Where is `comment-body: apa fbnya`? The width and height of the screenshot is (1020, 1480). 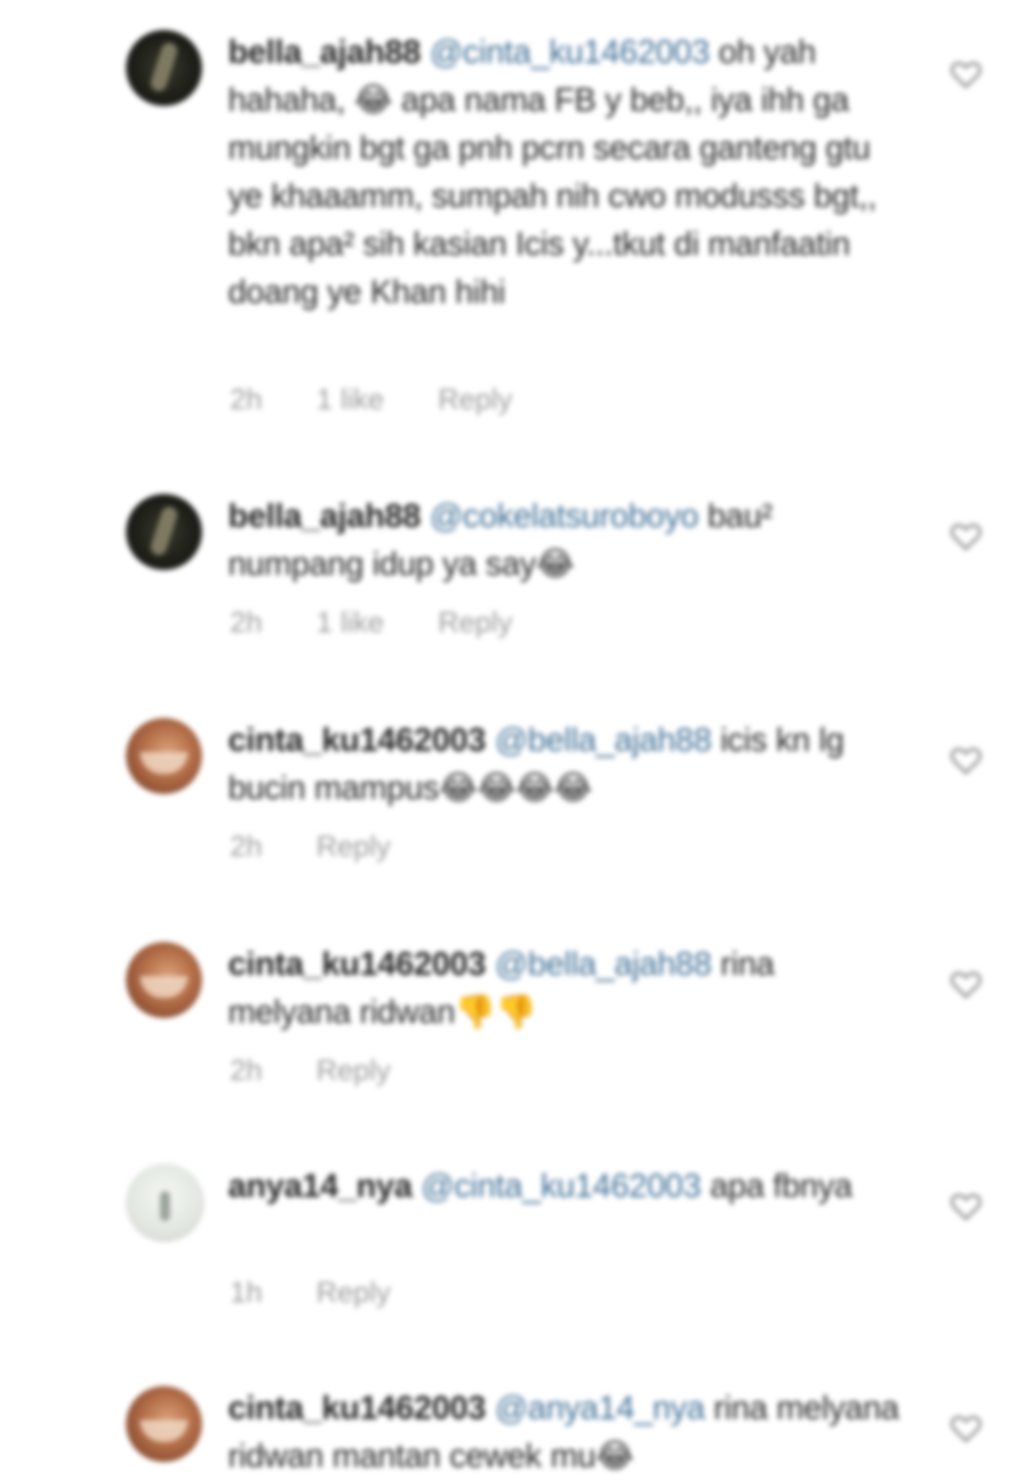
comment-body: apa fbnya is located at coordinates (777, 1185).